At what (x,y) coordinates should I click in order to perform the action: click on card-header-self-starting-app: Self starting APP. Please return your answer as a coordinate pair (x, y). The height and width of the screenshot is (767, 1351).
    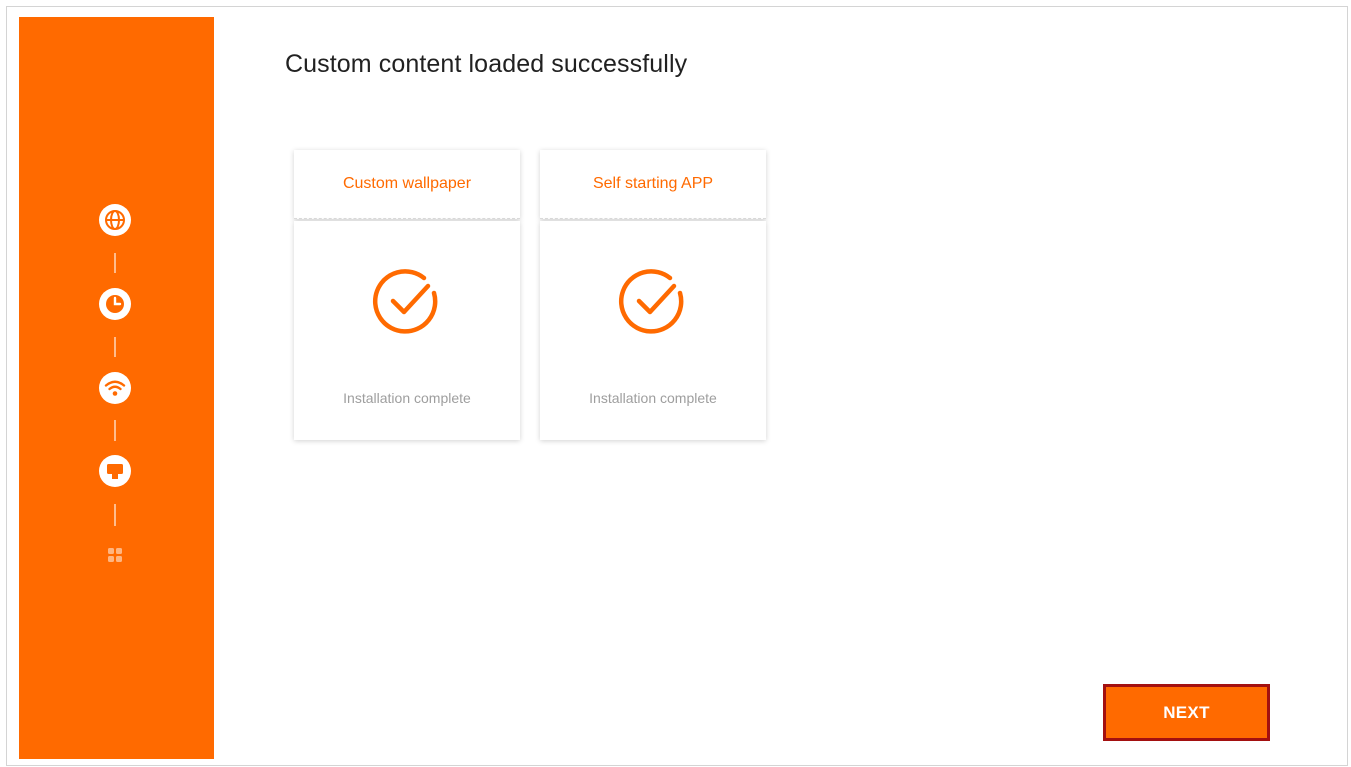
    Looking at the image, I should click on (653, 184).